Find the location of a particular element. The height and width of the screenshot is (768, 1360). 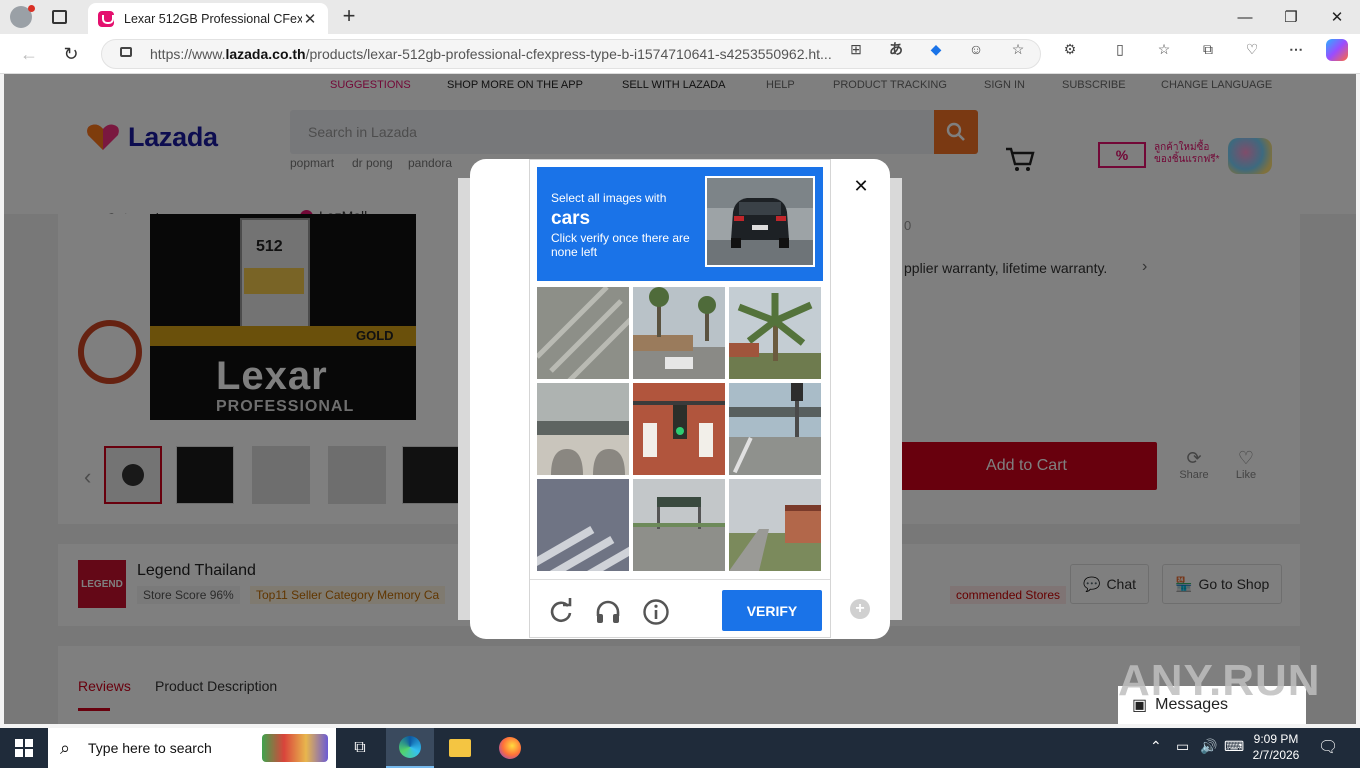

collections-icon: ⧉ is located at coordinates (1208, 49).